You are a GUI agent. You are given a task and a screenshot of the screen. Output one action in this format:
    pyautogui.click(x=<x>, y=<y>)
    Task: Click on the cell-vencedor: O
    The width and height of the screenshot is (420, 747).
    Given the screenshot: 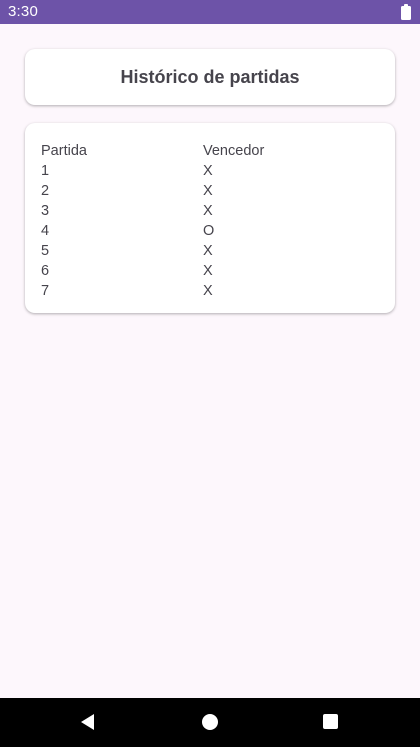 What is the action you would take?
    pyautogui.click(x=209, y=231)
    